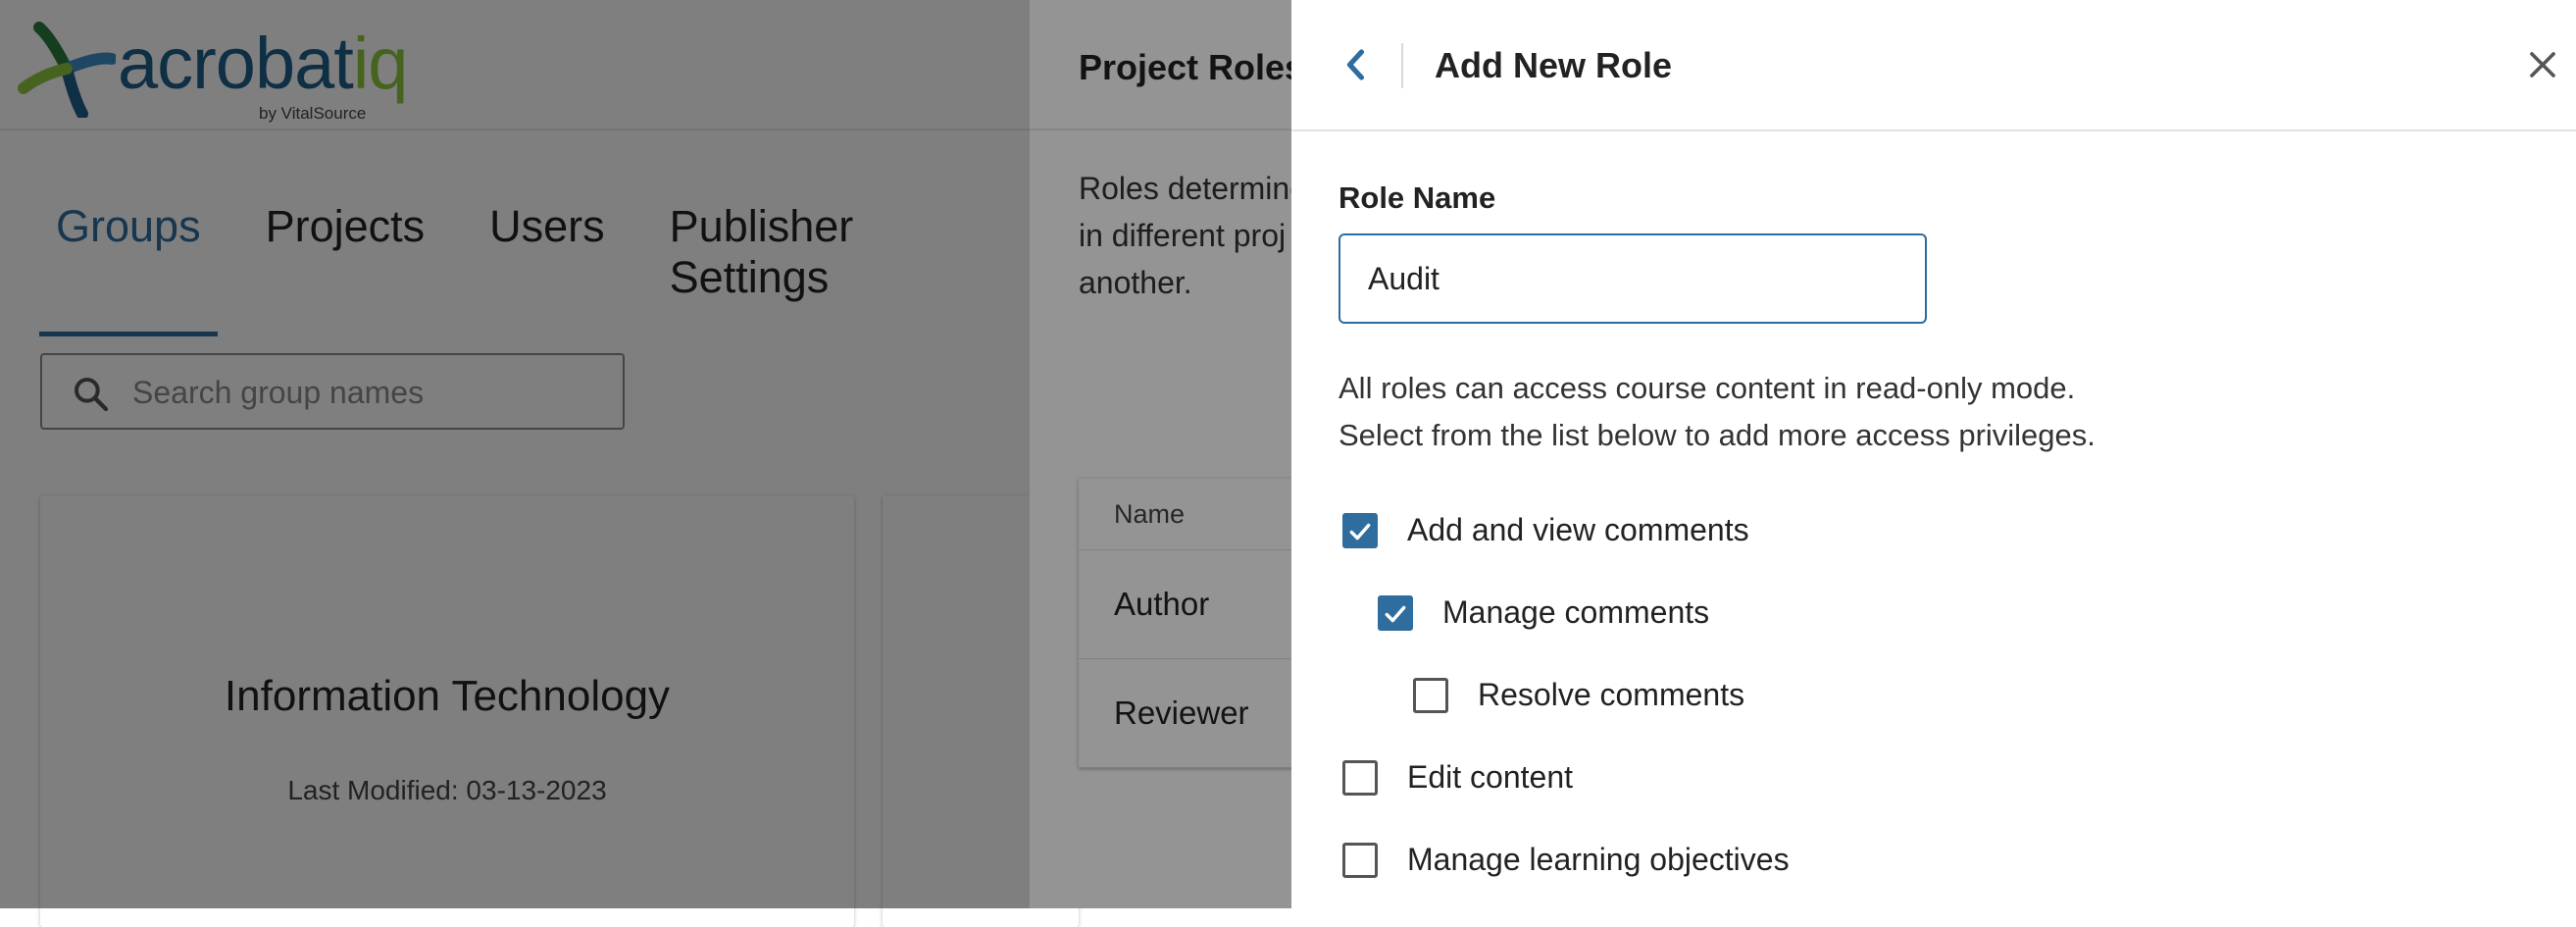 The image size is (2576, 927). What do you see at coordinates (1177, 454) in the screenshot?
I see `panel-backdrop` at bounding box center [1177, 454].